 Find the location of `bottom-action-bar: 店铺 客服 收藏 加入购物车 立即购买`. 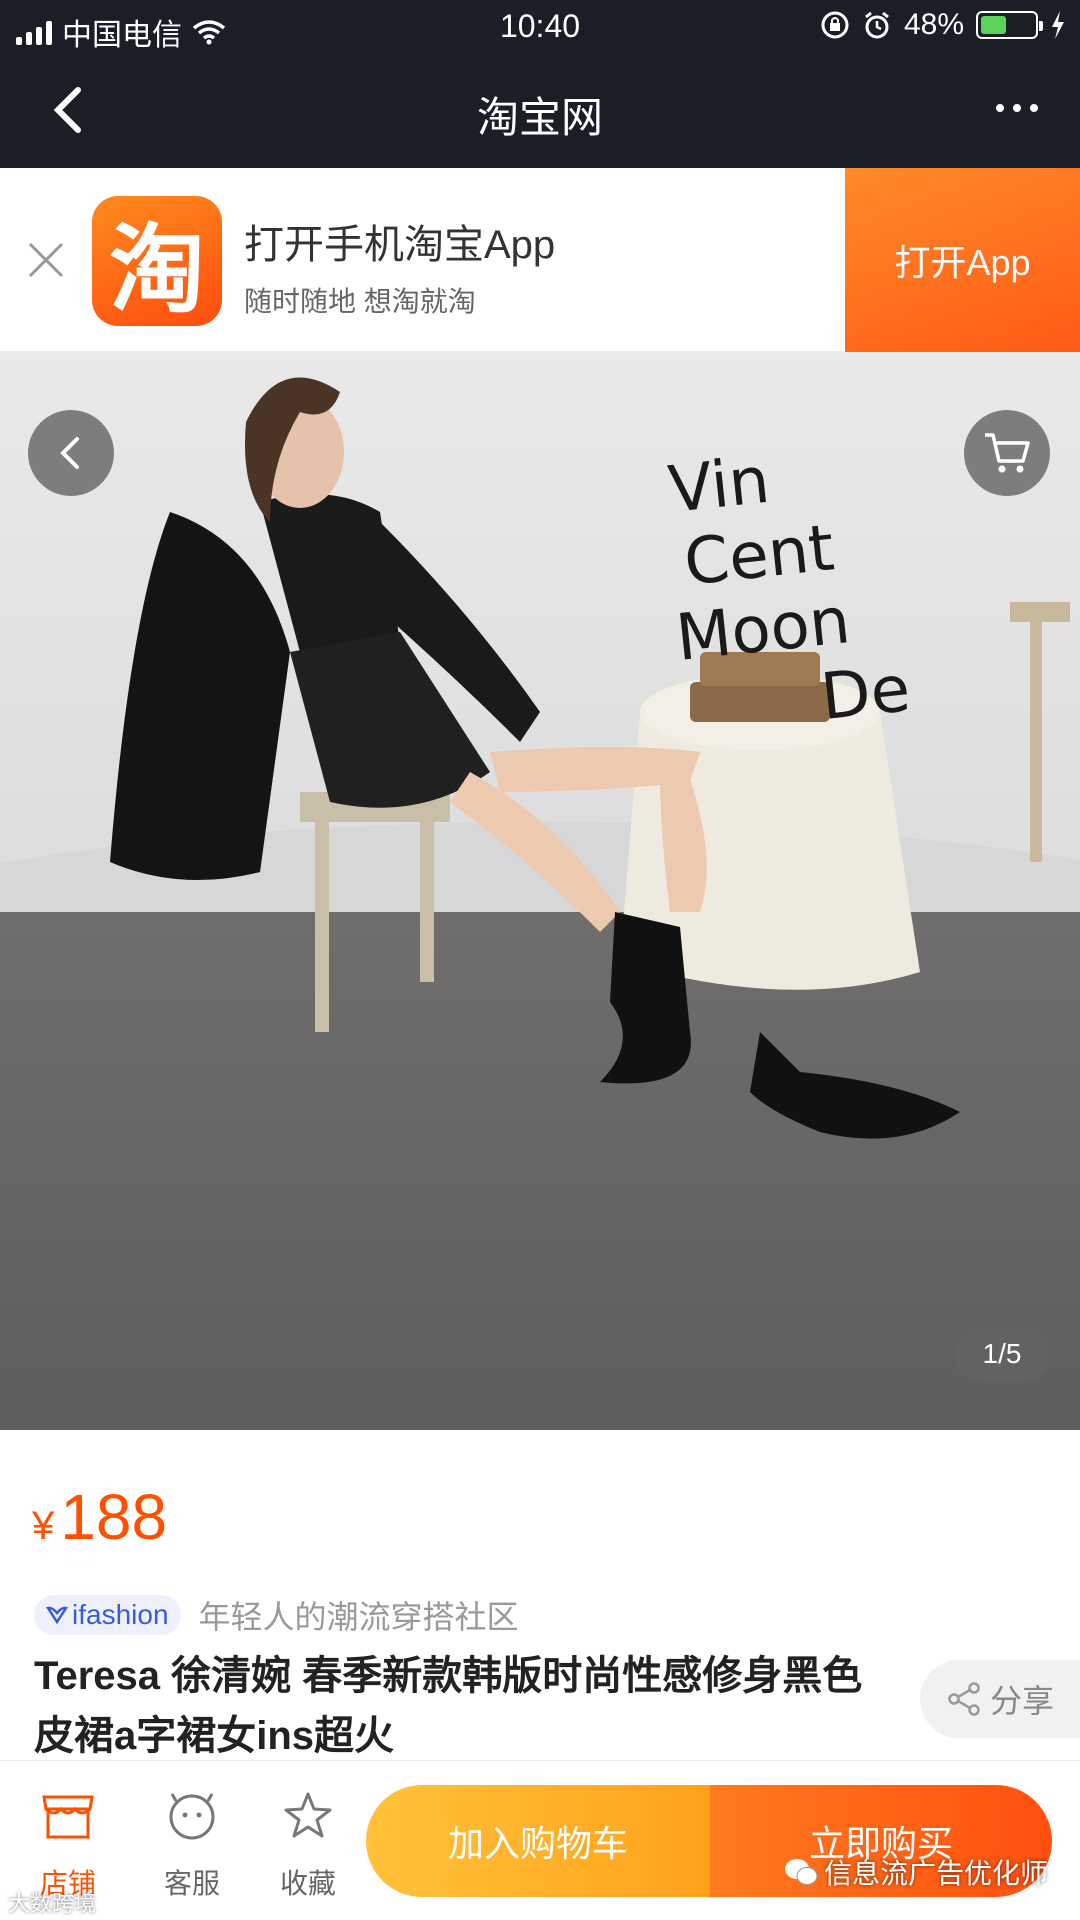

bottom-action-bar: 店铺 客服 收藏 加入购物车 立即购买 is located at coordinates (540, 1840).